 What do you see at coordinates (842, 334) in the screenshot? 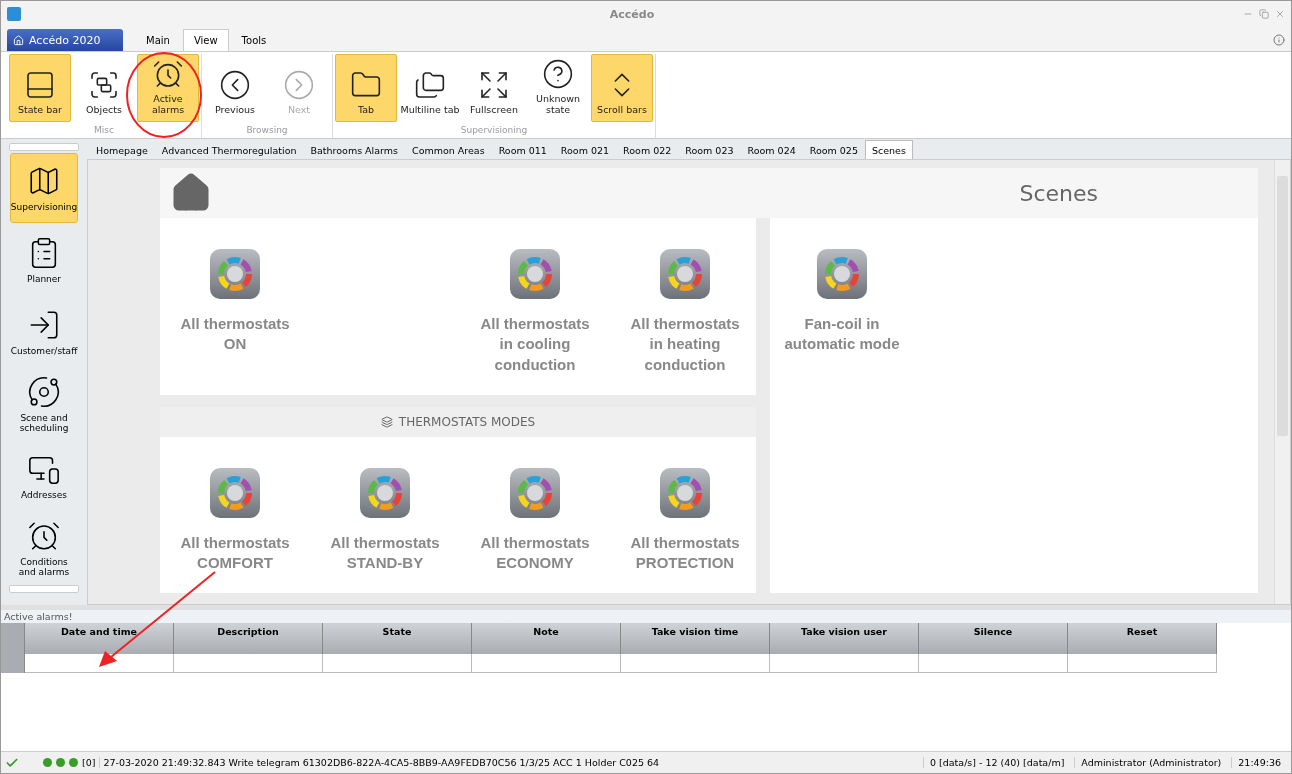
I see `scene-label: Fan-coil in automatic mode` at bounding box center [842, 334].